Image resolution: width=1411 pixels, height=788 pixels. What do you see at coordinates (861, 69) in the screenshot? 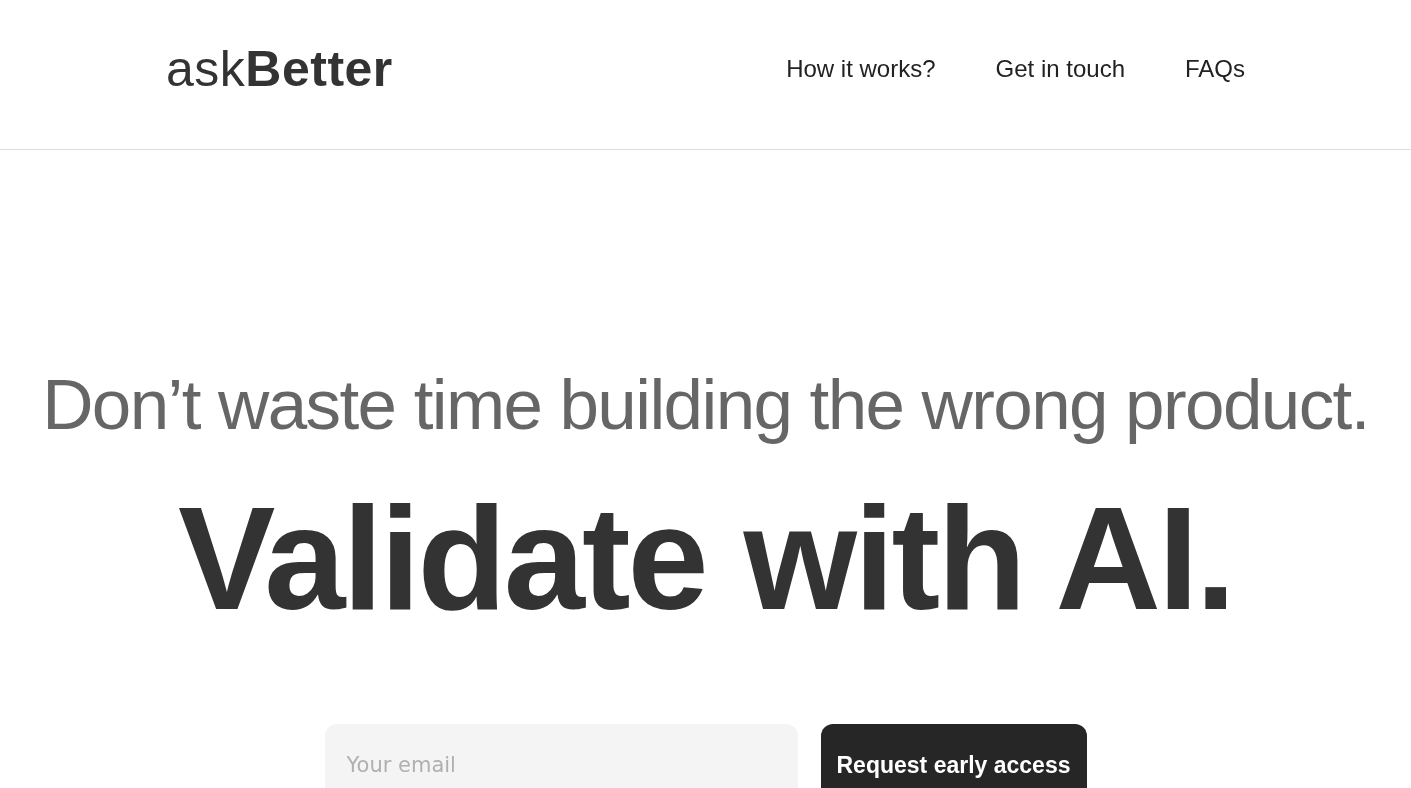
I see `nav-link: How it works?` at bounding box center [861, 69].